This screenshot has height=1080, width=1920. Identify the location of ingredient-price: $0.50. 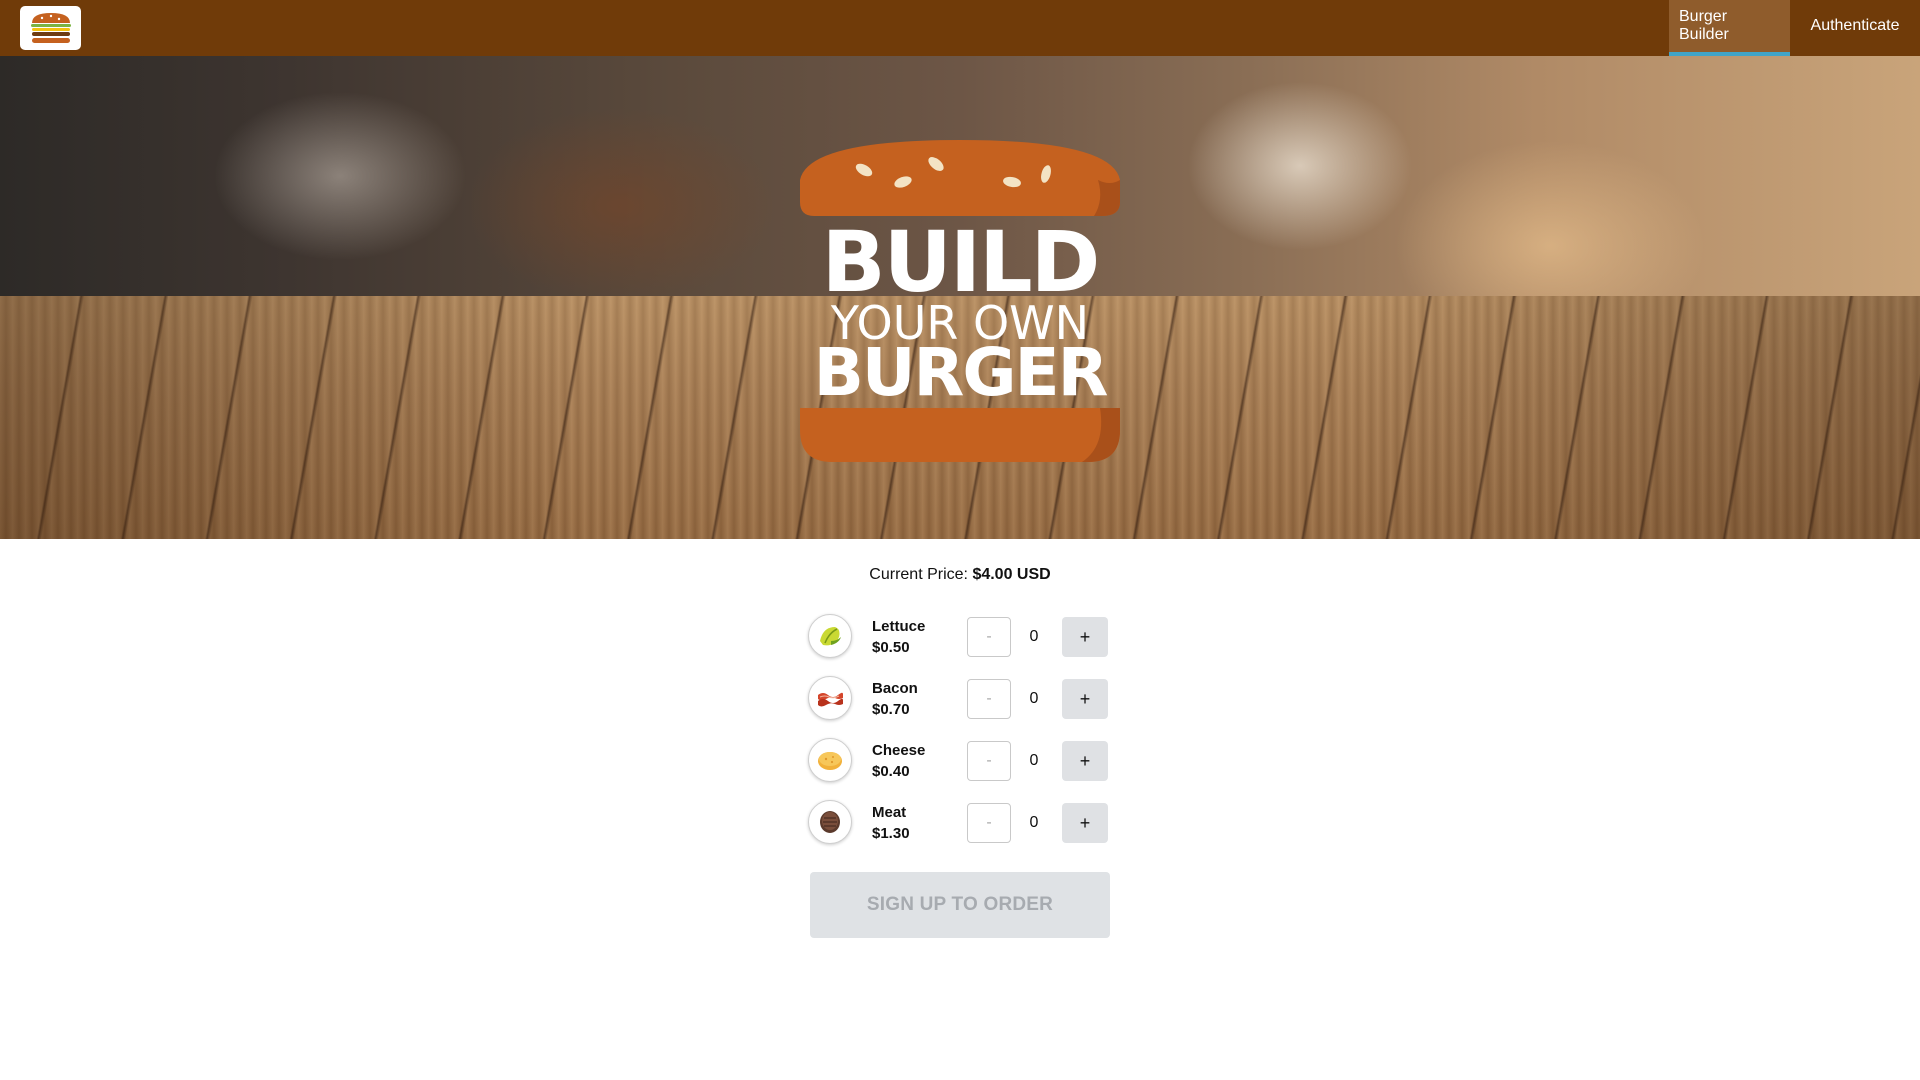
(891, 647).